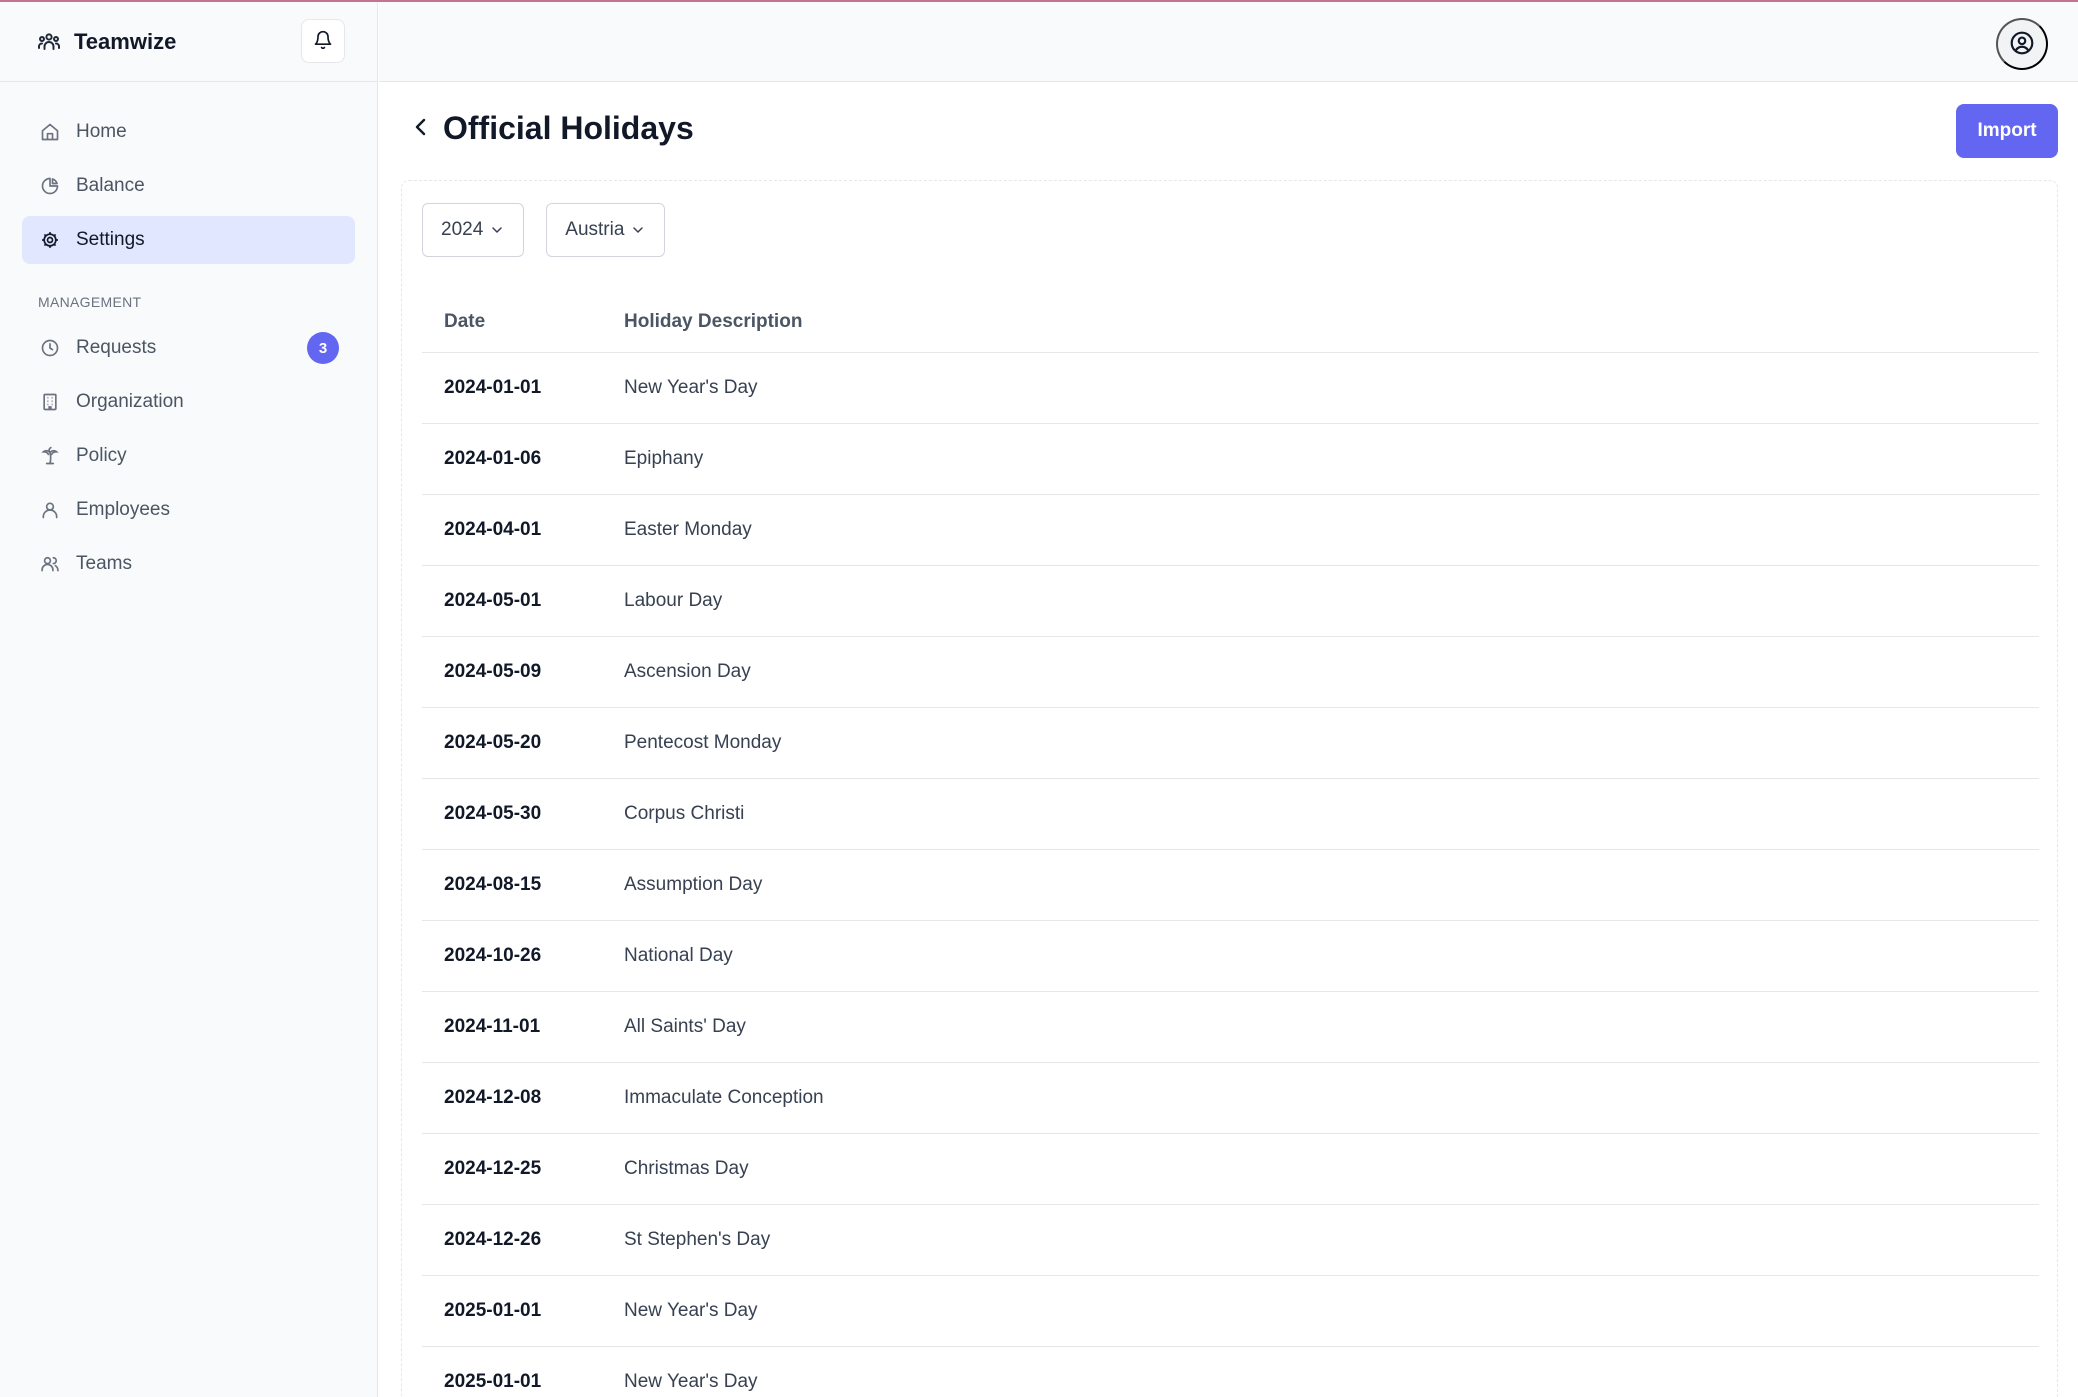 The height and width of the screenshot is (1397, 2078). I want to click on sidebar-item-employees: Employees, so click(188, 510).